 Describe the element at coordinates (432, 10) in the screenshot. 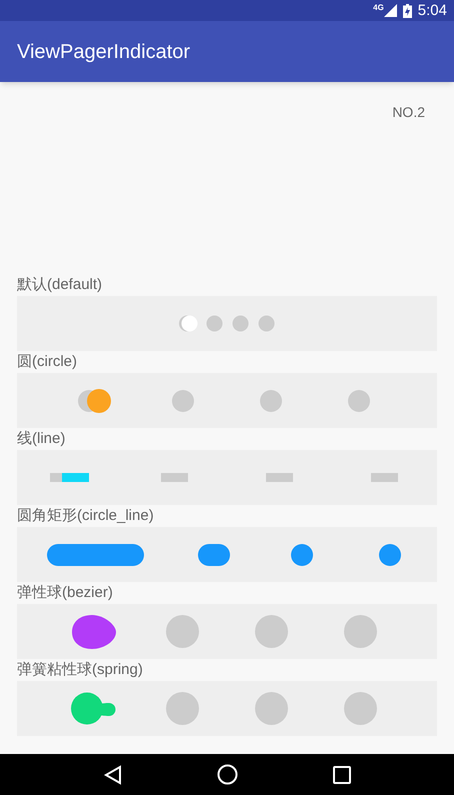

I see `clock-time: 5:04` at that location.